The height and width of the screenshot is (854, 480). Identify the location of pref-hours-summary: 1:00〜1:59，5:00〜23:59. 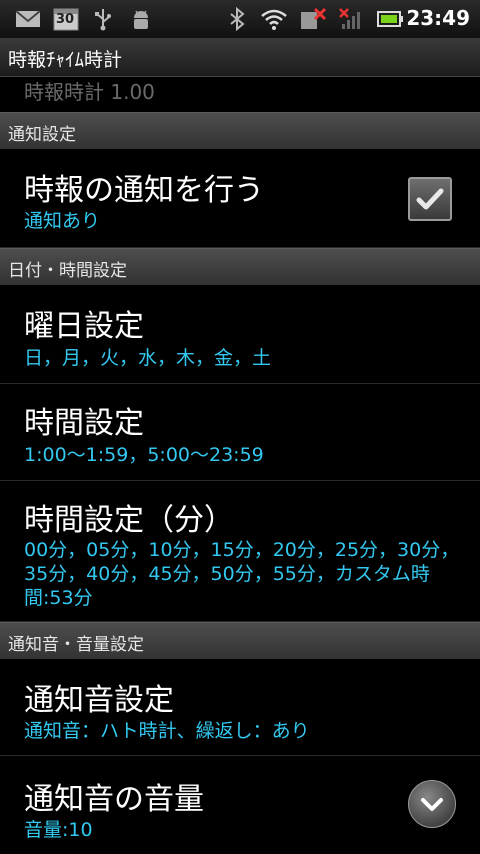
(144, 455).